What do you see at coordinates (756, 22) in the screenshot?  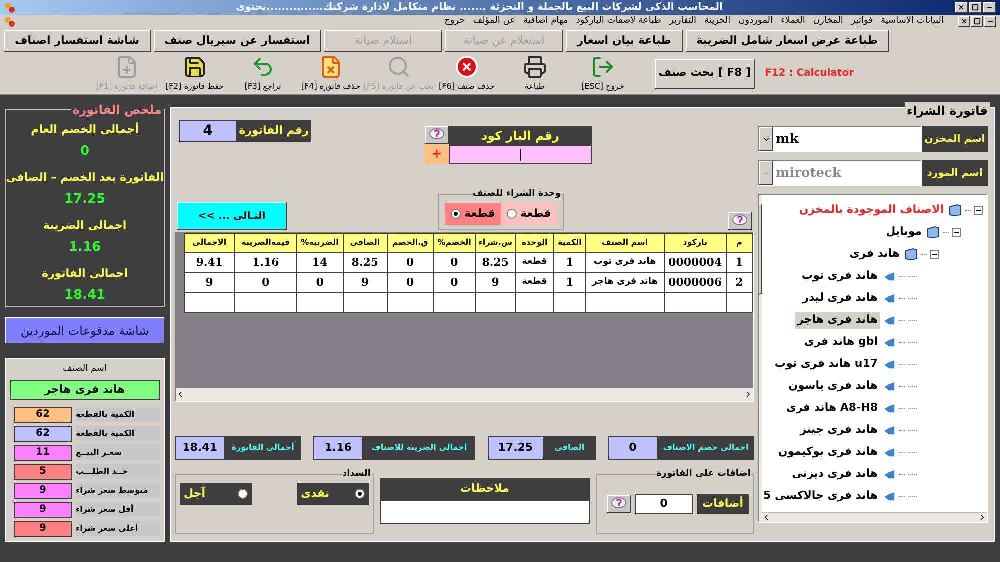 I see `menu-item: الموردون` at bounding box center [756, 22].